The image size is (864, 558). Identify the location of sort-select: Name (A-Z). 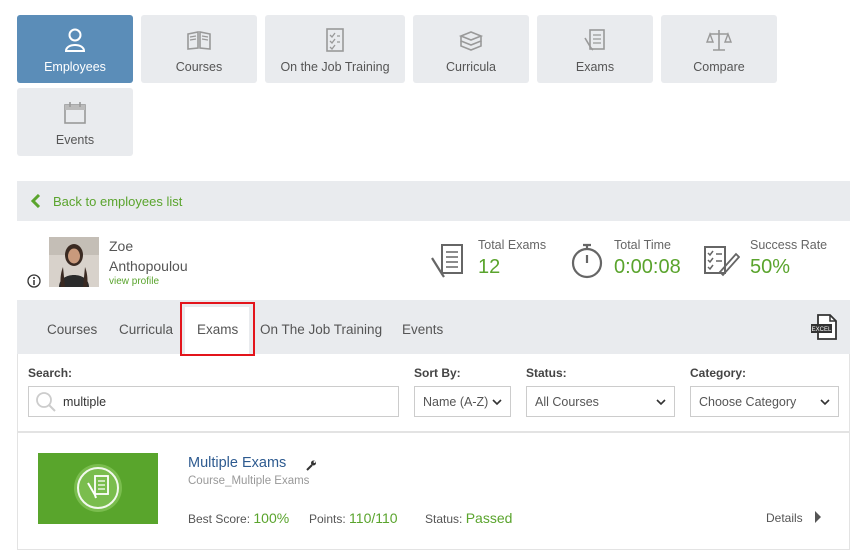
(462, 401).